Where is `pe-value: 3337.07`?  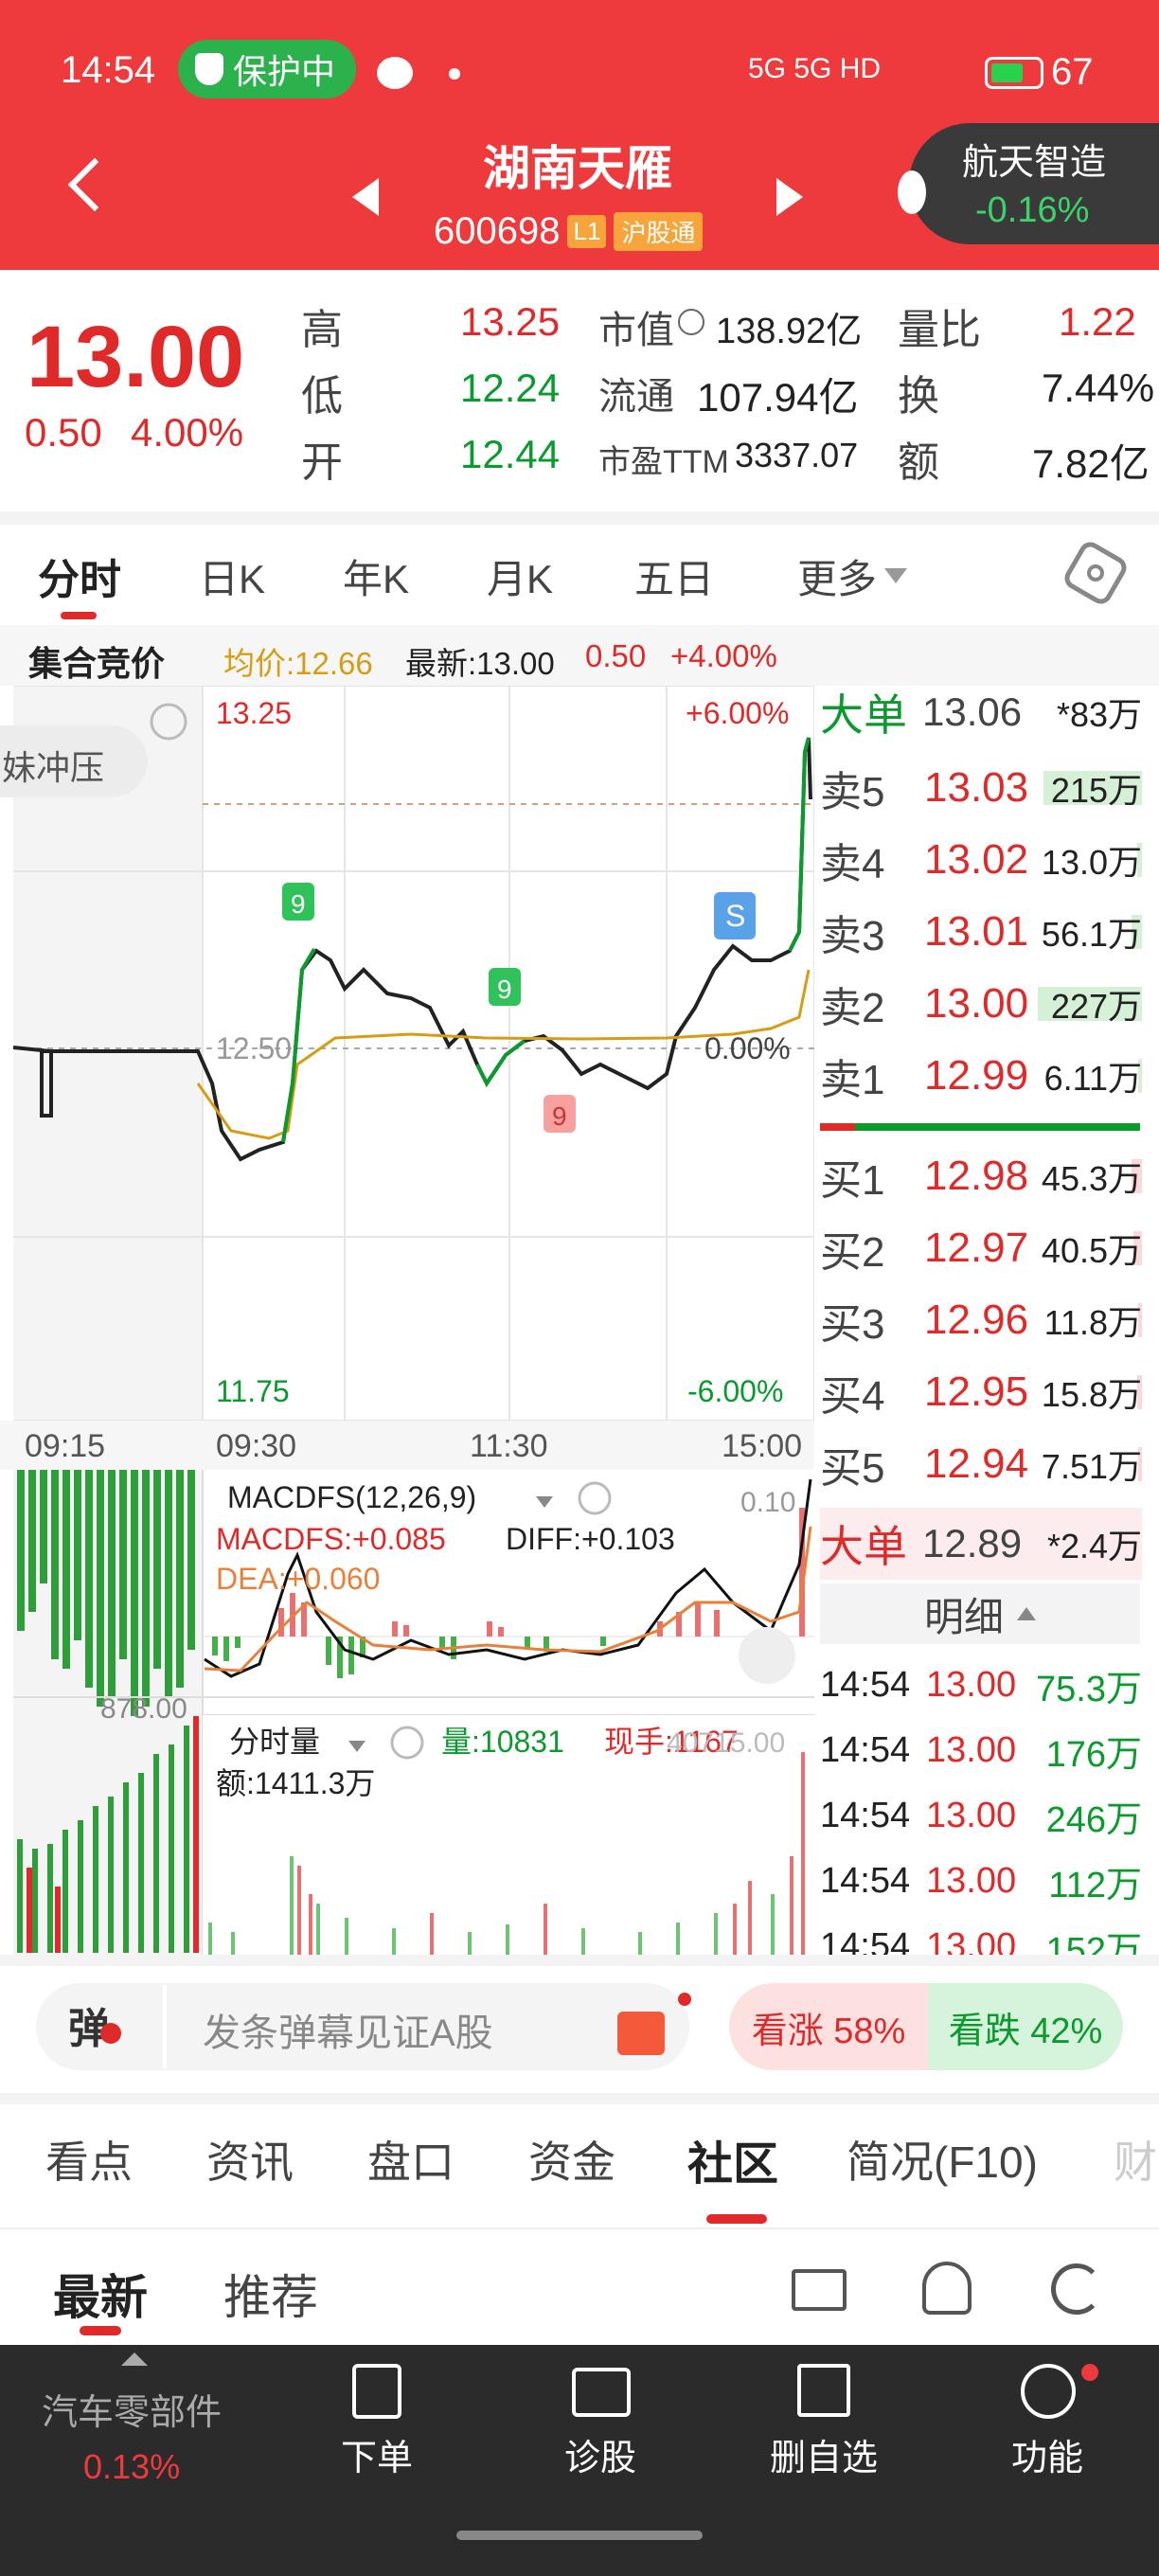 pe-value: 3337.07 is located at coordinates (797, 455).